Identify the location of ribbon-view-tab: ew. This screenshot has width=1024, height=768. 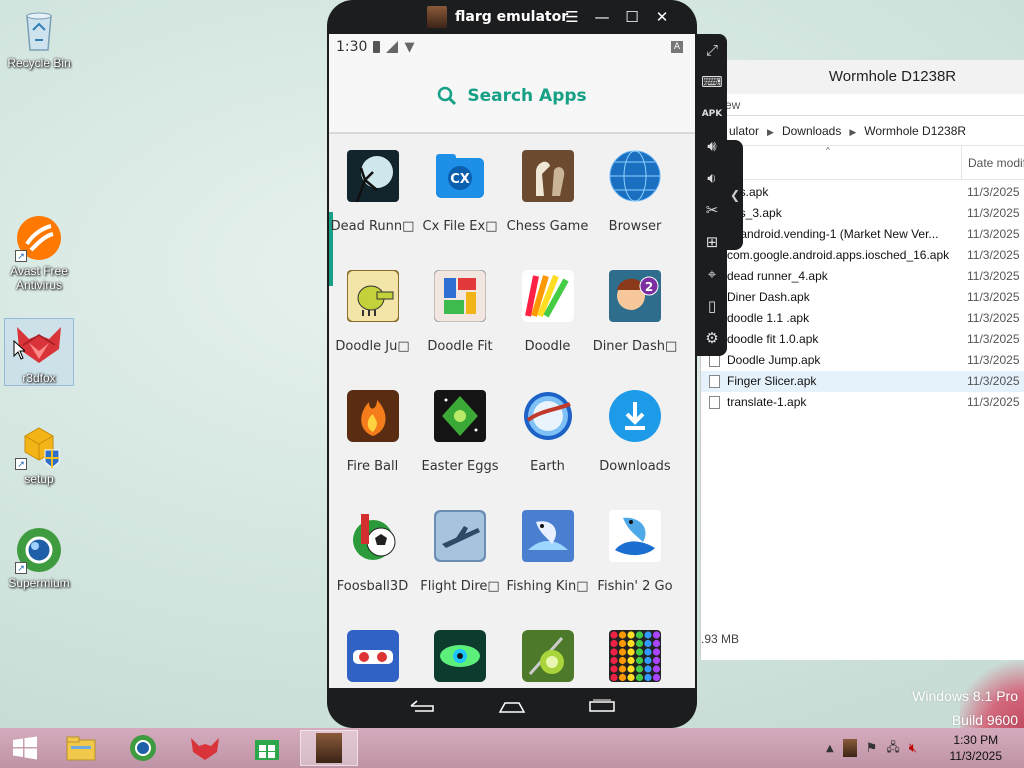
(862, 105).